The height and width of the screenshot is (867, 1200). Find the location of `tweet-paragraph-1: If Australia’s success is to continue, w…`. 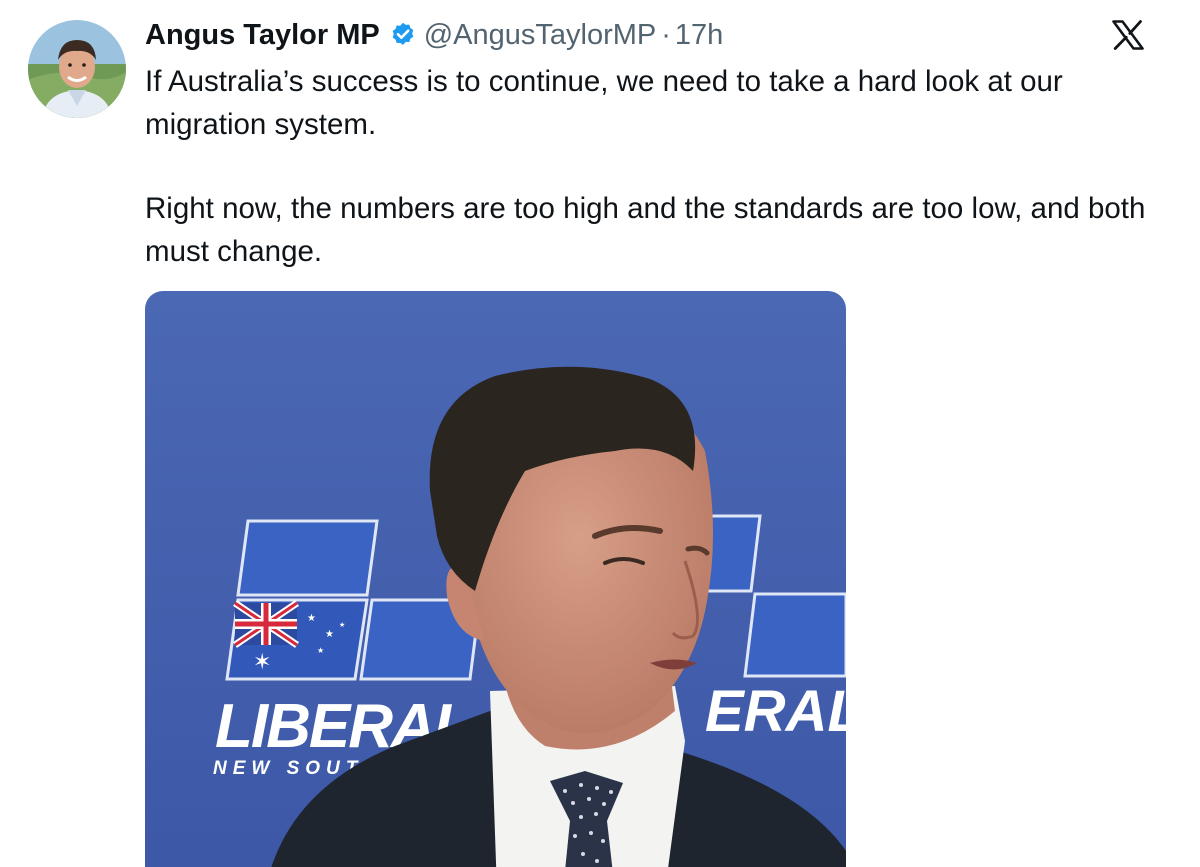

tweet-paragraph-1: If Australia’s success is to continue, w… is located at coordinates (604, 103).